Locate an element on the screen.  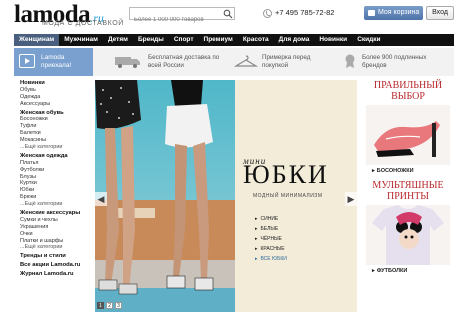
sidebar-all-actions: Все акции Lamoda.ru is located at coordinates (53, 265).